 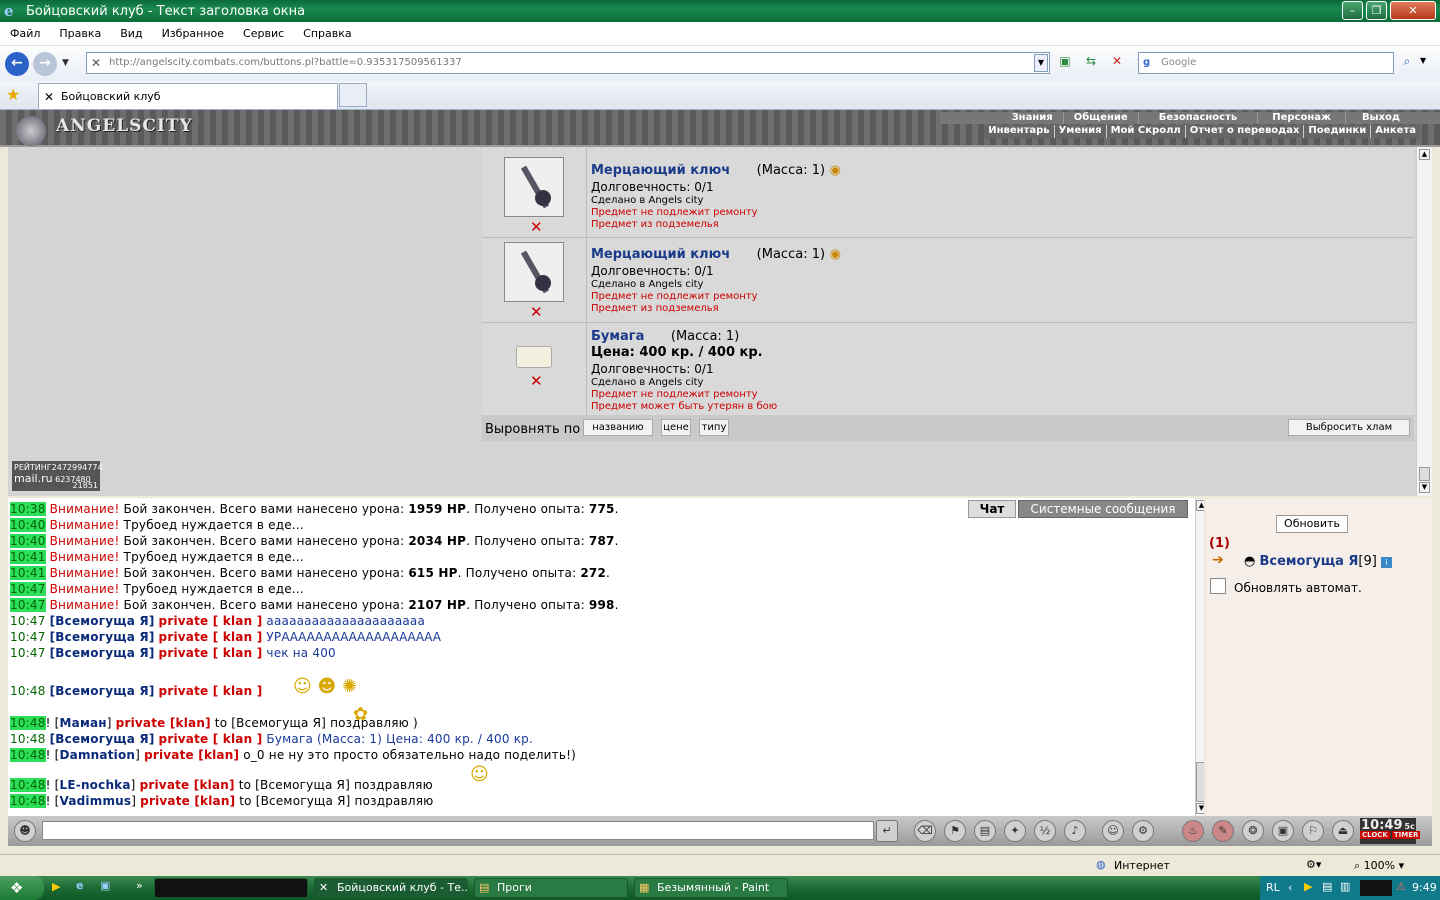 What do you see at coordinates (1407, 63) in the screenshot?
I see `search-icon: ⌕` at bounding box center [1407, 63].